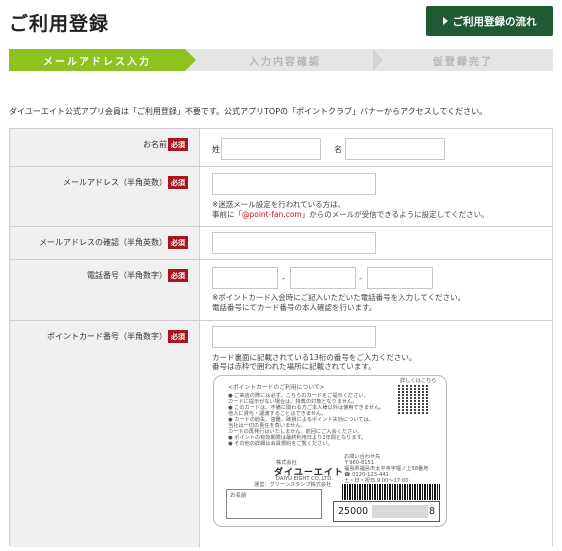  What do you see at coordinates (271, 149) in the screenshot?
I see `sei-input` at bounding box center [271, 149].